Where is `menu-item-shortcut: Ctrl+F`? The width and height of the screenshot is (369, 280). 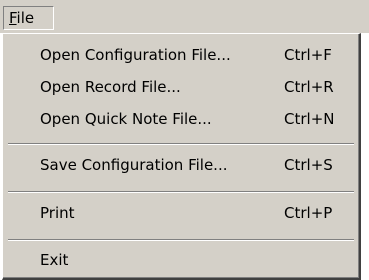
menu-item-shortcut: Ctrl+F is located at coordinates (308, 55).